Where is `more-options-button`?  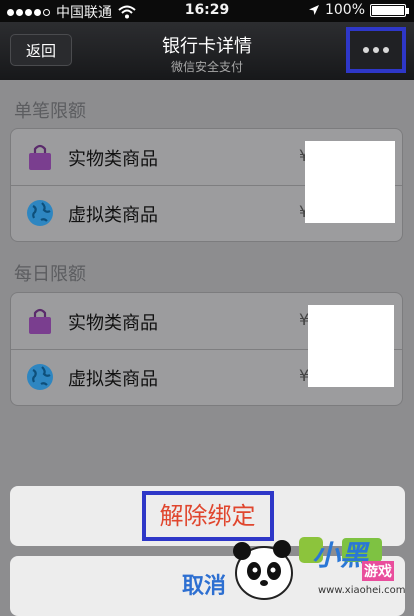
more-options-button is located at coordinates (376, 50).